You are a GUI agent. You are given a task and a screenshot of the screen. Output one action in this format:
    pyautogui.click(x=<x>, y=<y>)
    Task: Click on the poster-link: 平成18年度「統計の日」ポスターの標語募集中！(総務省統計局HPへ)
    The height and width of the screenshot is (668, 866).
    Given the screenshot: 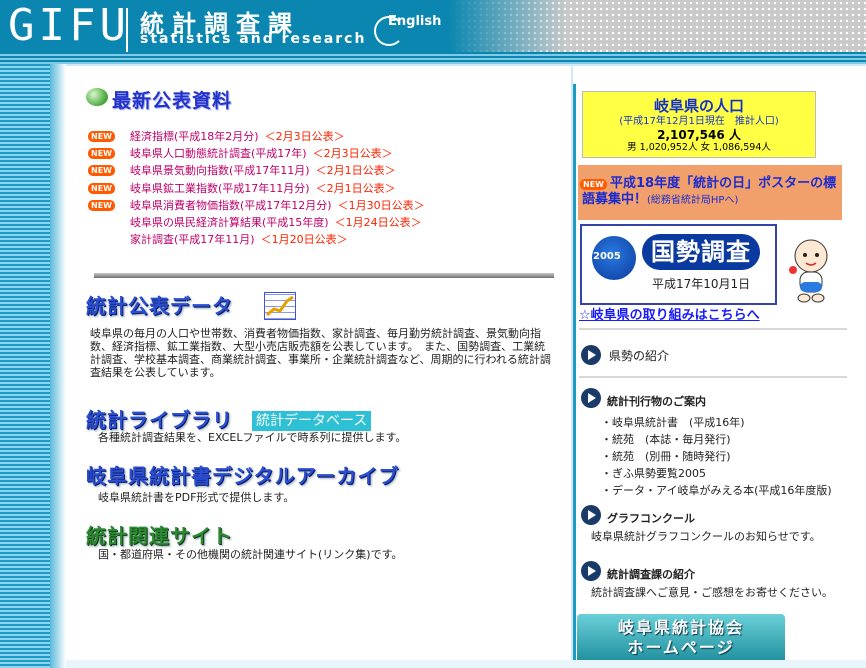 What is the action you would take?
    pyautogui.click(x=711, y=192)
    